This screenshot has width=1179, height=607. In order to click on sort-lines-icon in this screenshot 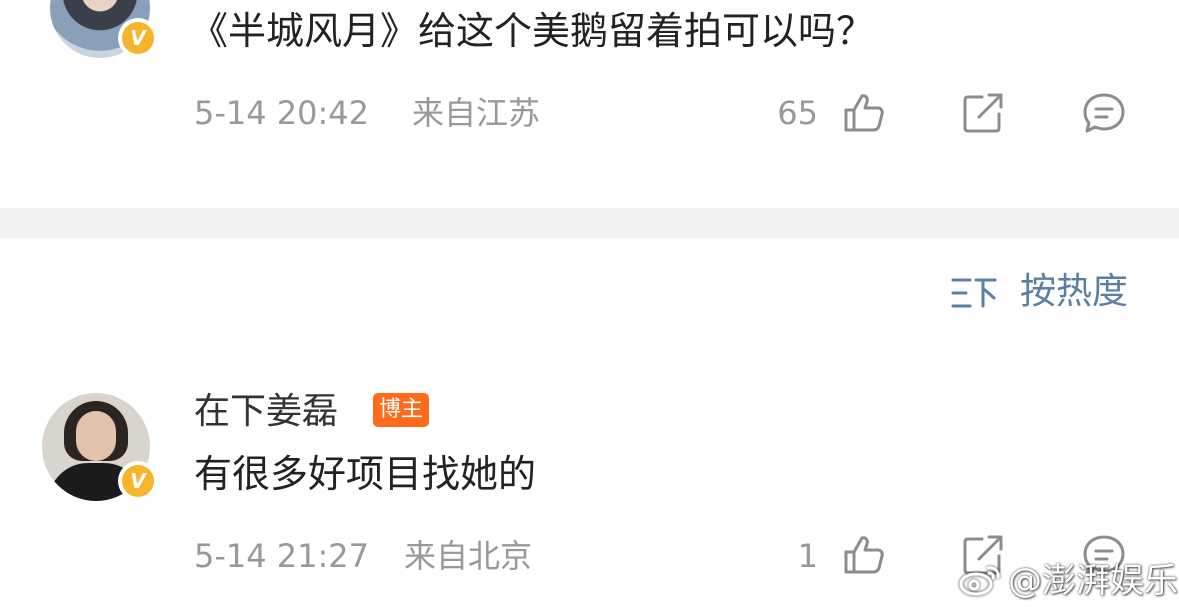, I will do `click(974, 293)`.